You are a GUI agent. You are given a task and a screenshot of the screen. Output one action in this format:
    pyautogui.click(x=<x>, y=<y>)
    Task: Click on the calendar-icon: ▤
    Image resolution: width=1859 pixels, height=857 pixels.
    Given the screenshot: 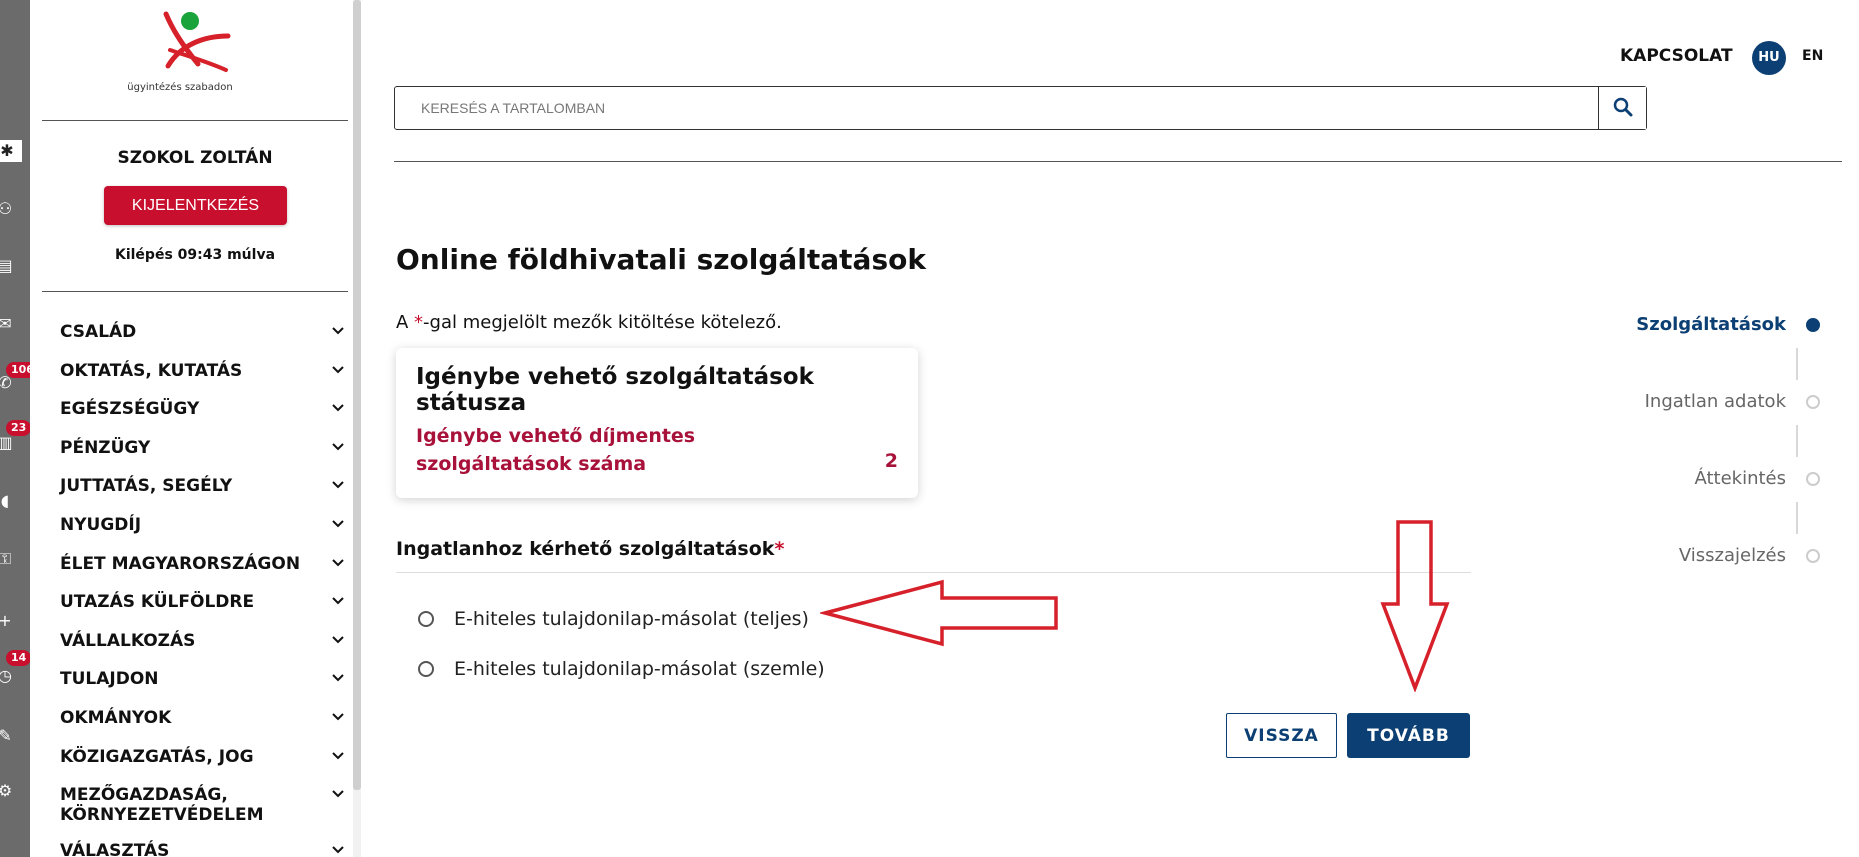 What is the action you would take?
    pyautogui.click(x=8, y=266)
    